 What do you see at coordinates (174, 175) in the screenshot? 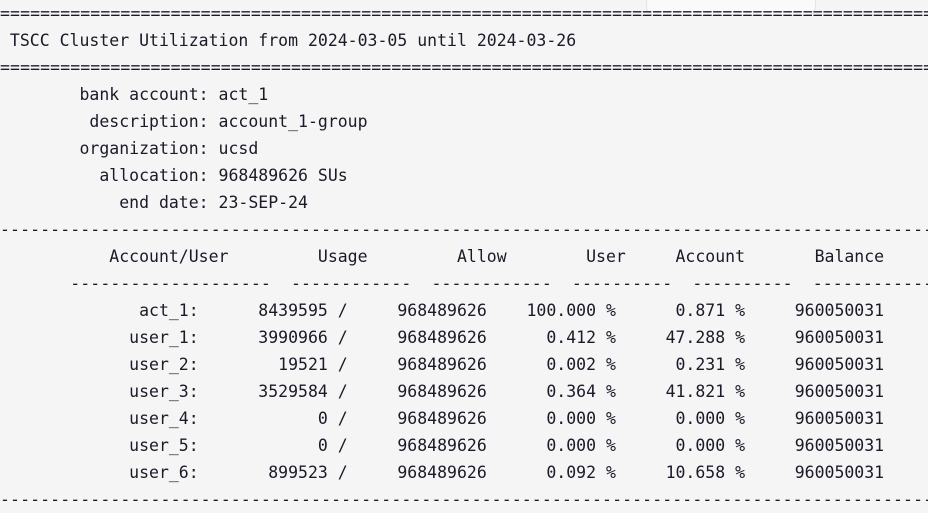
I see `metadata-allocation: allocation: 968489626 SUs` at bounding box center [174, 175].